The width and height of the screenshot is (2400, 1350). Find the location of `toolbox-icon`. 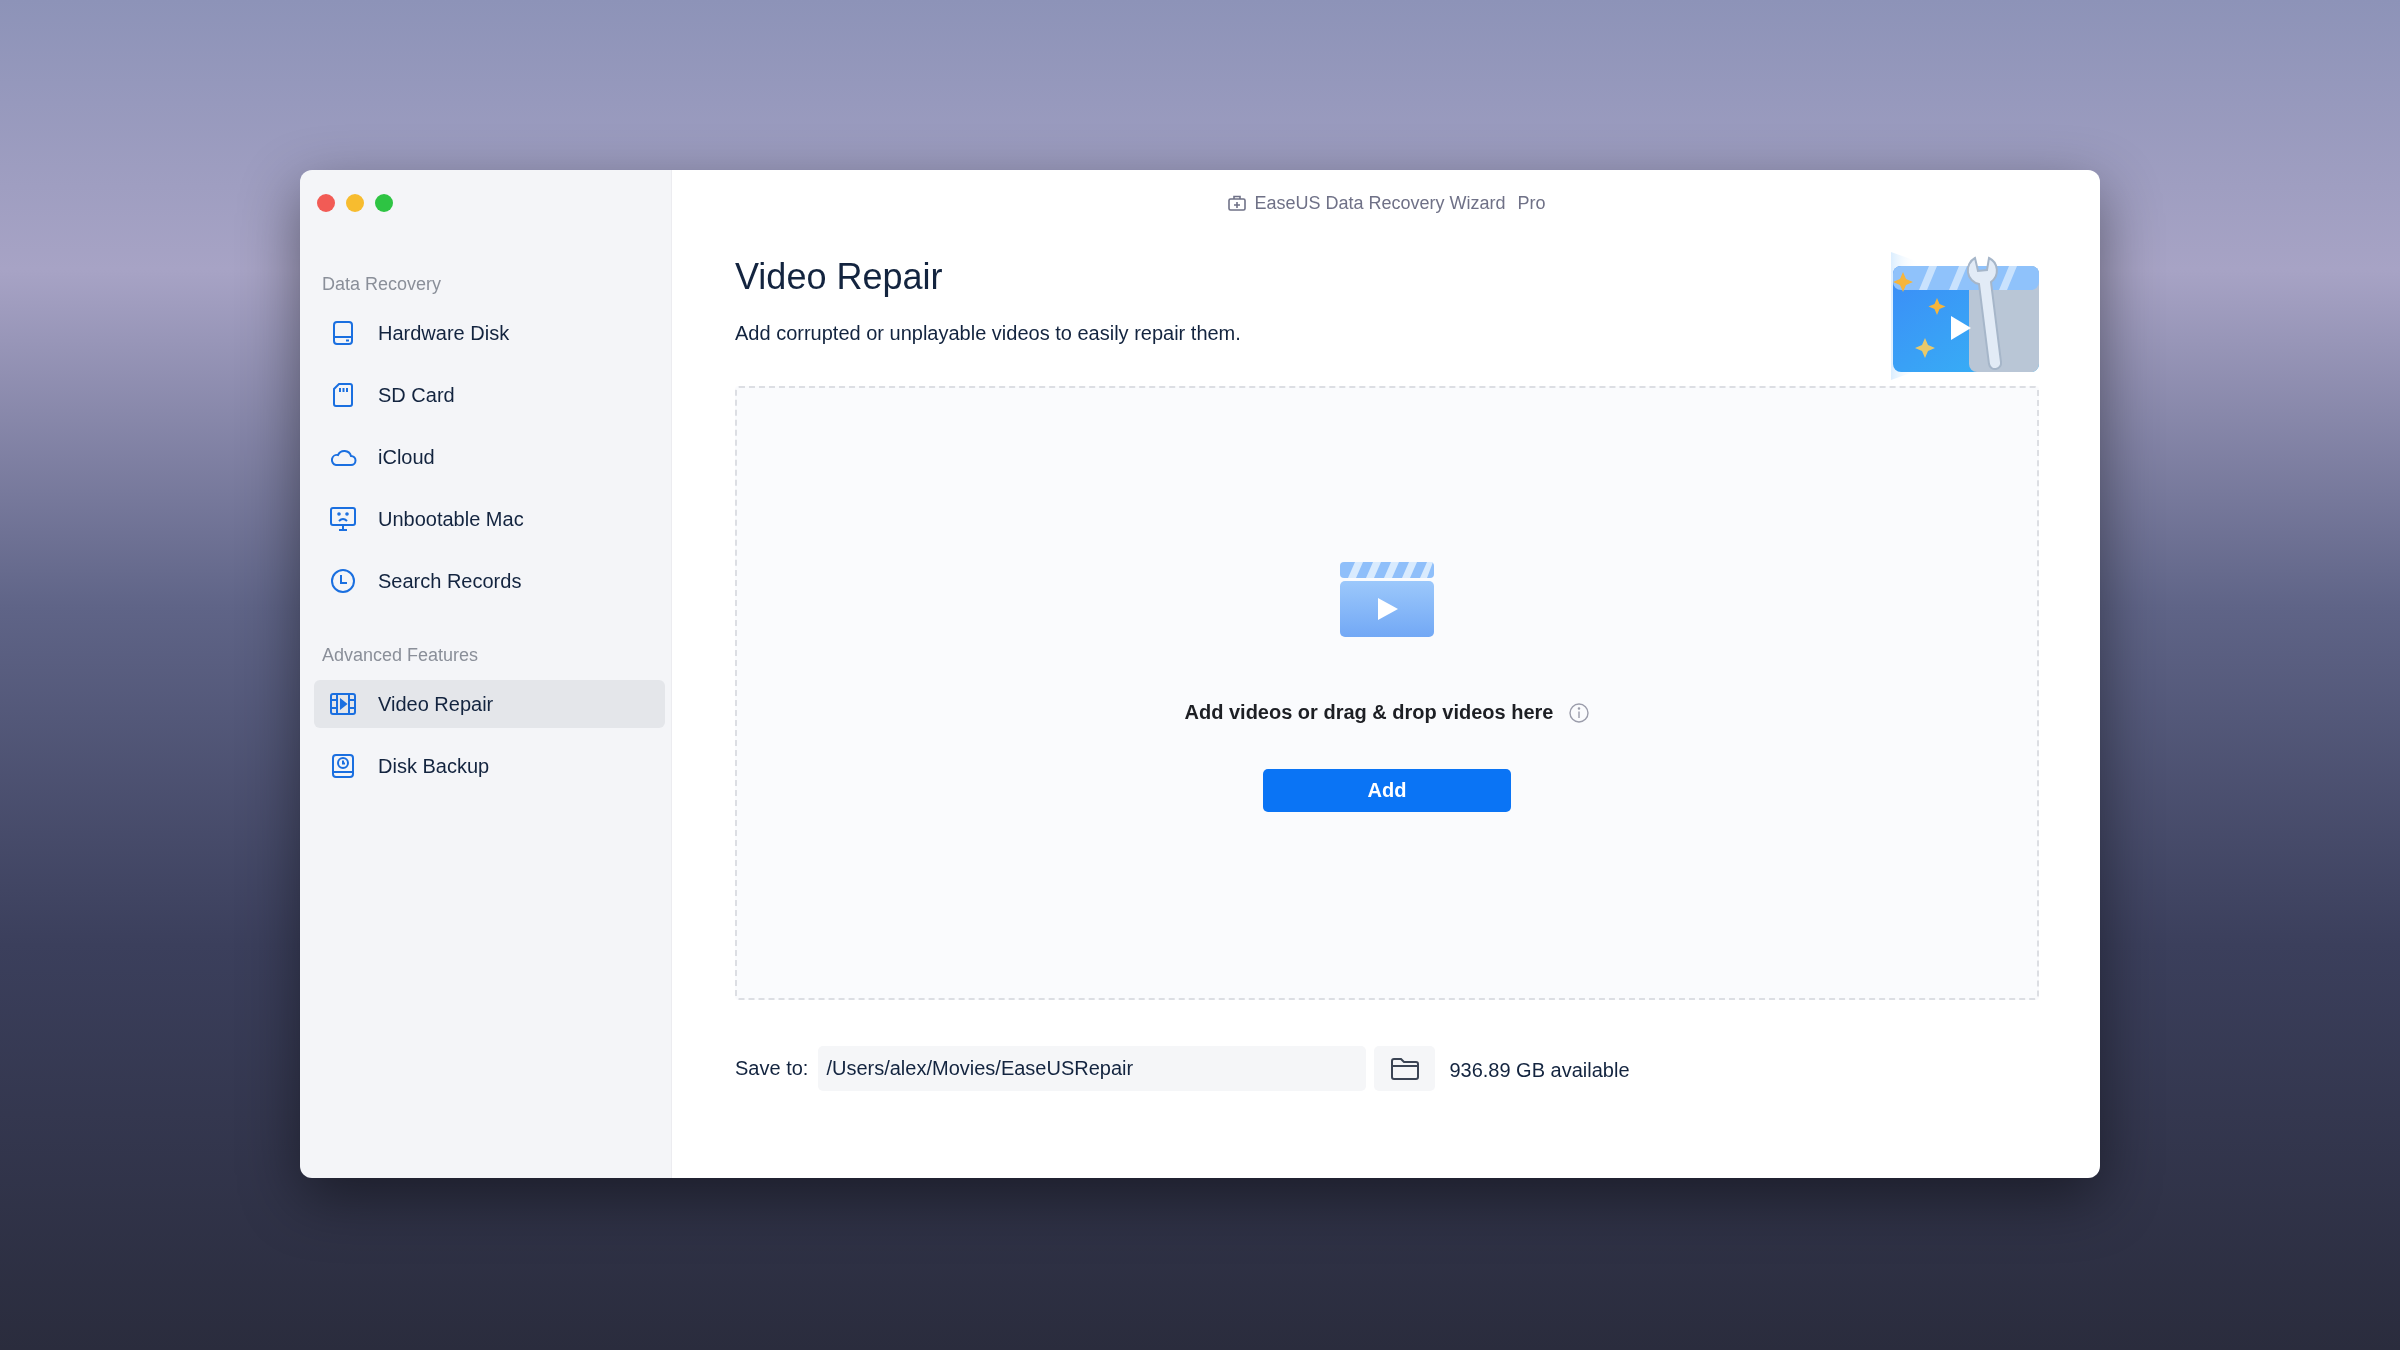

toolbox-icon is located at coordinates (1237, 203).